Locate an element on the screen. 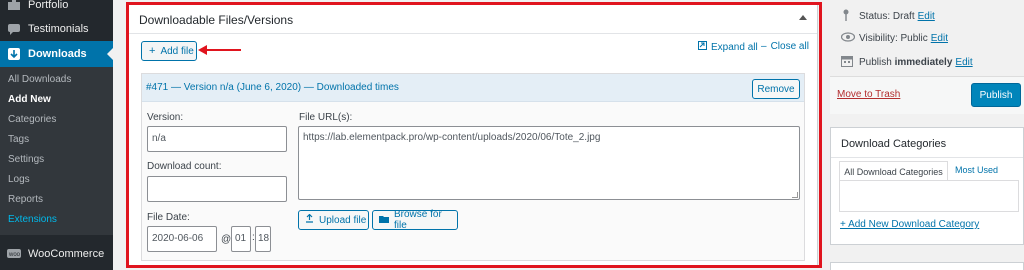  submenu-logs: Logs is located at coordinates (19, 179).